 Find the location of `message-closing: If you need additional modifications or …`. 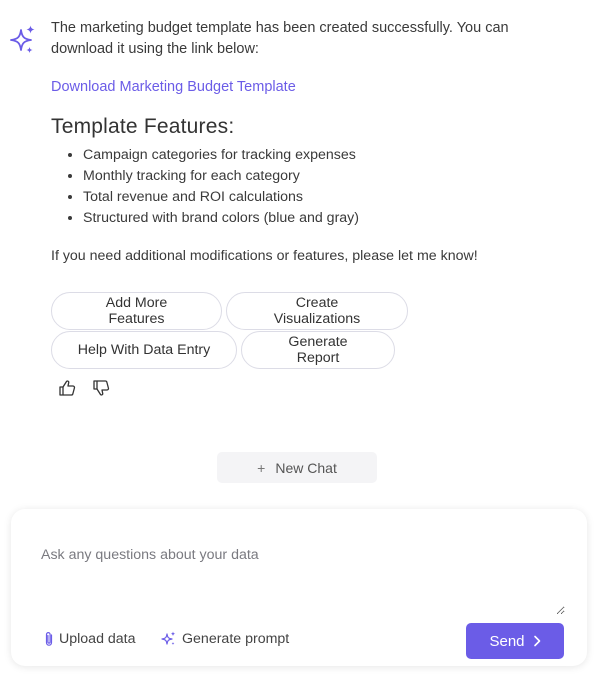

message-closing: If you need additional modifications or … is located at coordinates (264, 256).